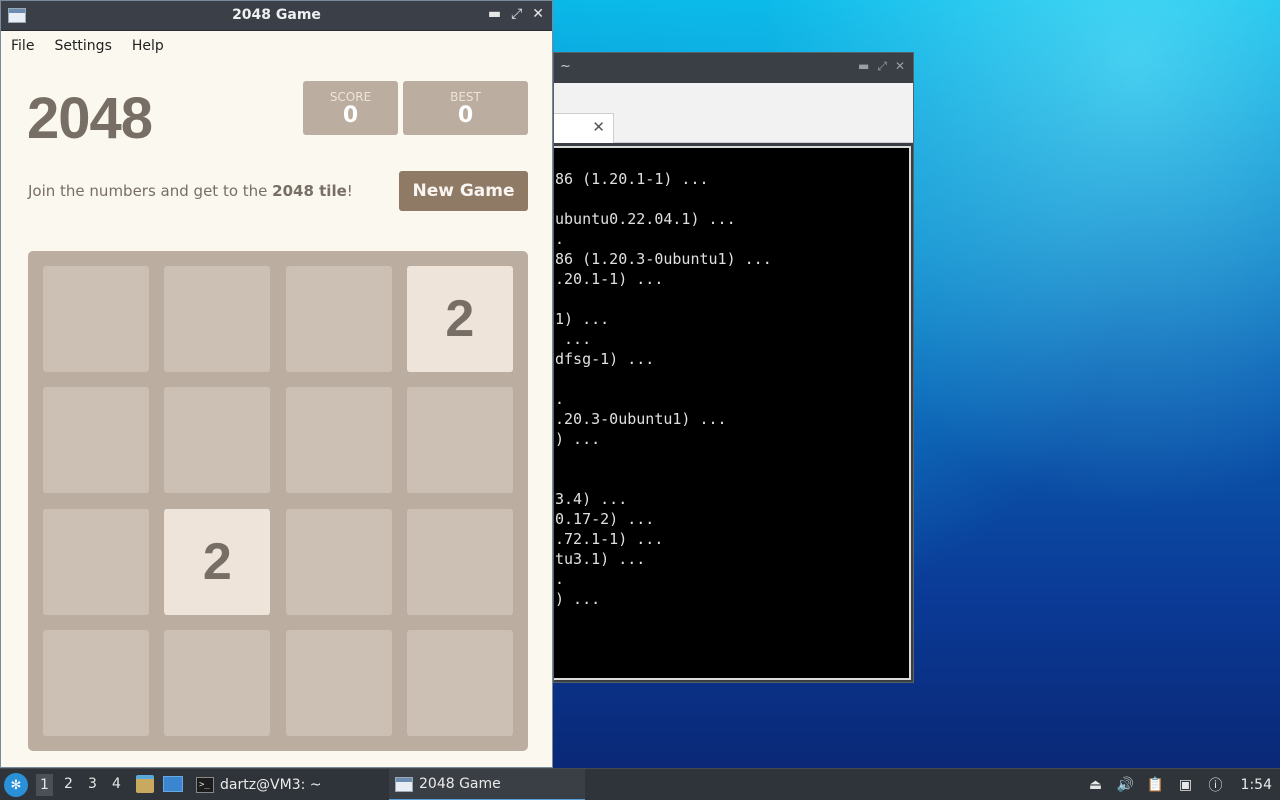  Describe the element at coordinates (584, 128) in the screenshot. I see `terminal-tab: ✕` at that location.